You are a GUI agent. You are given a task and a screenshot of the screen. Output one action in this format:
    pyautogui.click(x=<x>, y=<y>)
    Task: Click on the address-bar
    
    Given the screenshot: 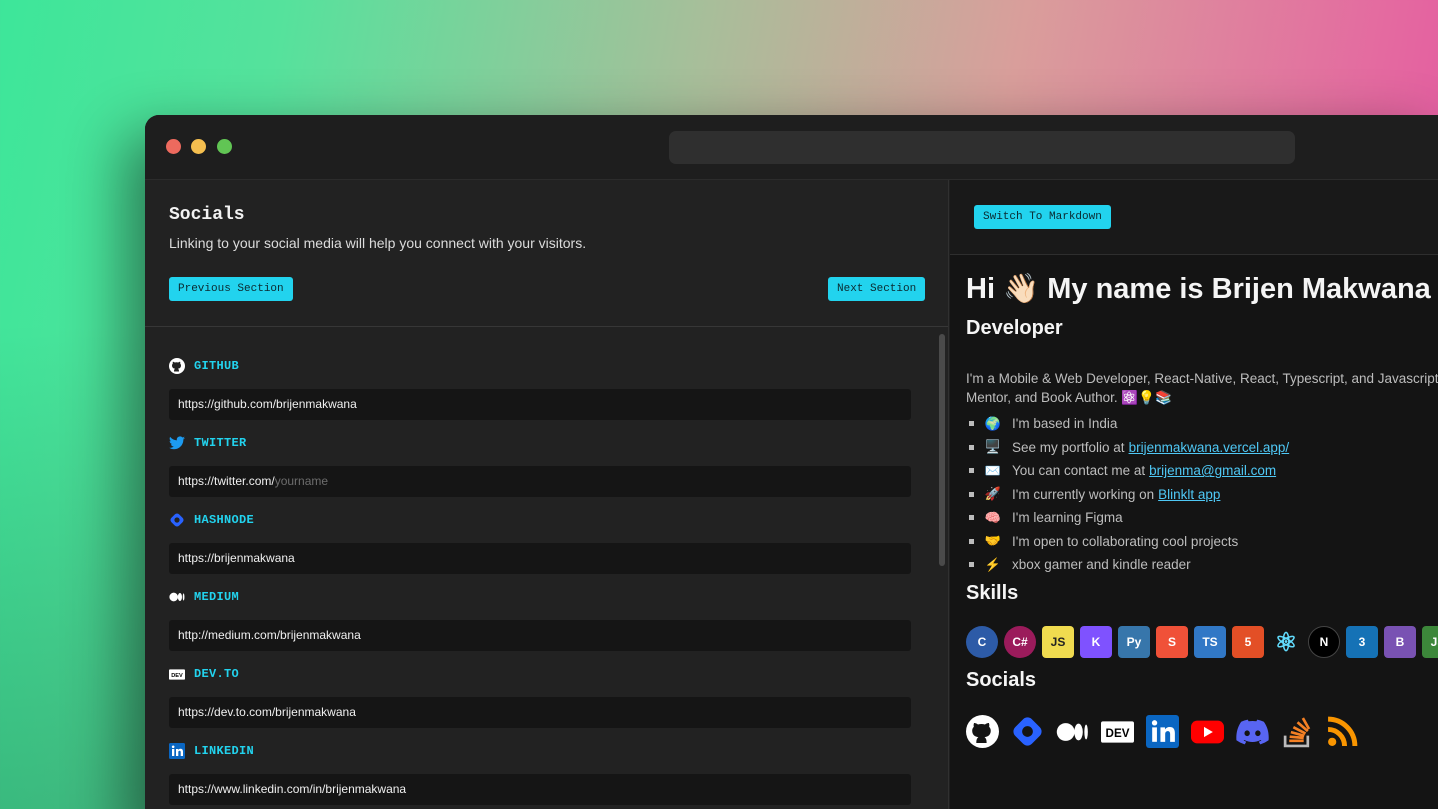 What is the action you would take?
    pyautogui.click(x=982, y=147)
    